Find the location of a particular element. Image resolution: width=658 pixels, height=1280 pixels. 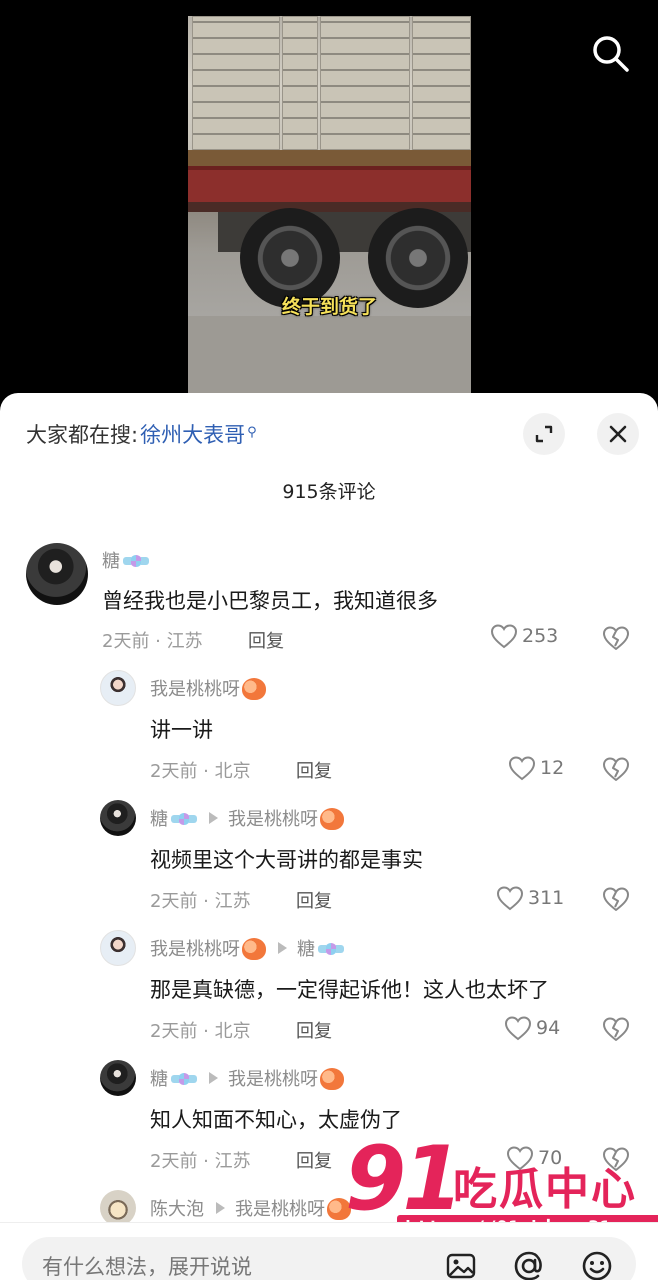

reply-item: 糖 我是桃桃呀 视频里这个大哥讲的都是事实 2天前 · 江苏 回复 311 is located at coordinates (329, 860).